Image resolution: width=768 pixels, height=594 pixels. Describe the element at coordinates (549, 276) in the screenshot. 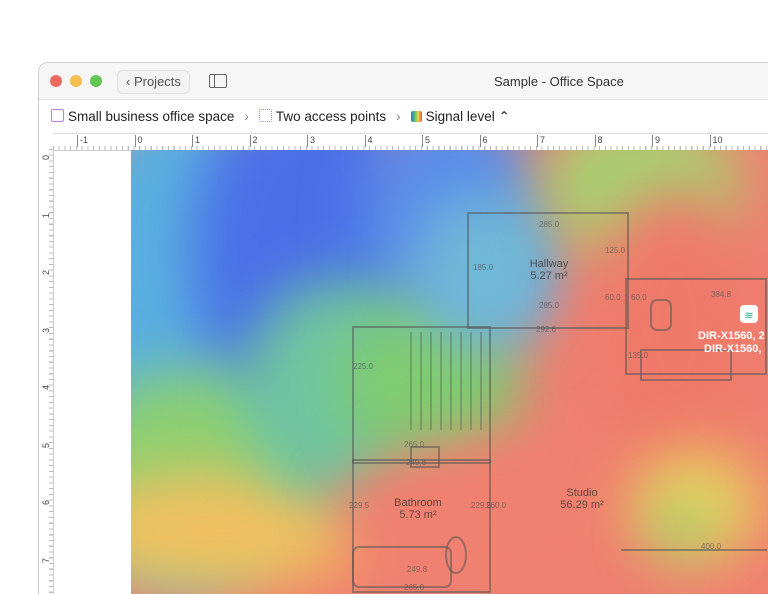

I see `room-area: 5.27 m²` at that location.